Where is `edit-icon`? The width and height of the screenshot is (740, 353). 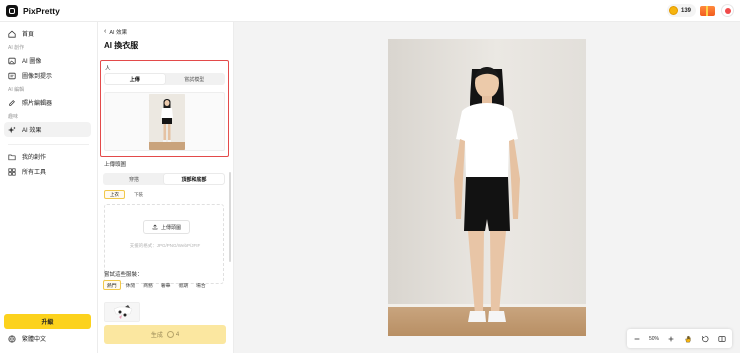
edit-icon is located at coordinates (12, 103).